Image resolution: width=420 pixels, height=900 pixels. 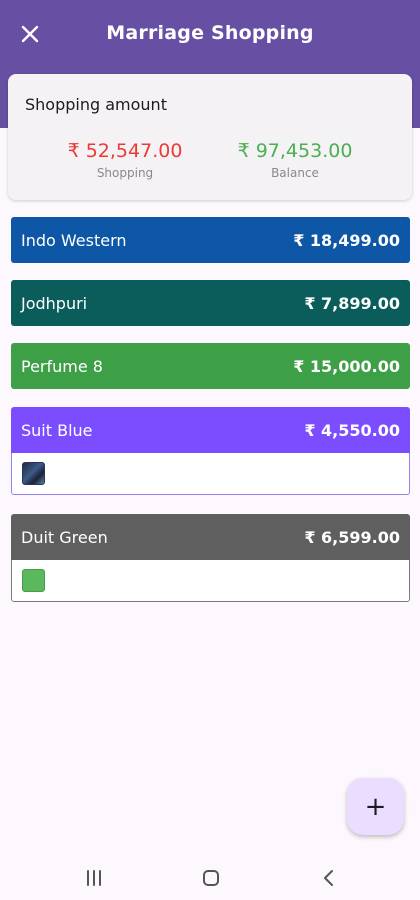 I want to click on system-nav-bar, so click(x=210, y=876).